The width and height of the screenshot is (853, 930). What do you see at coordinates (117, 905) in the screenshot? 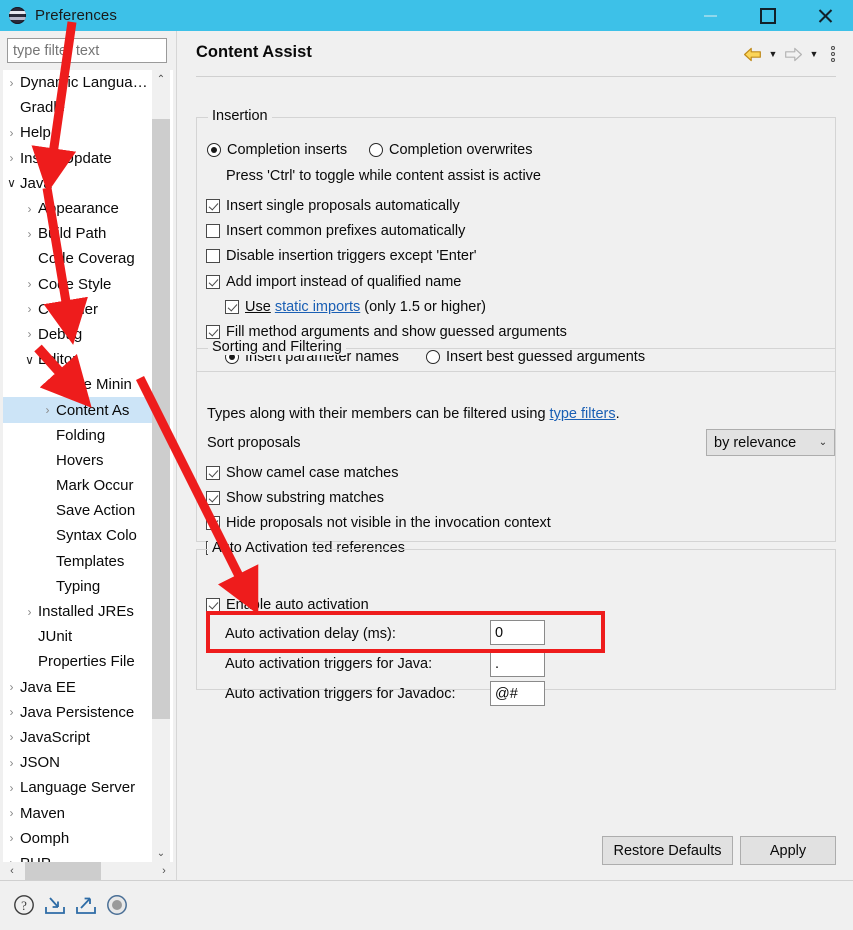
I see `oomph-recorder-icon` at bounding box center [117, 905].